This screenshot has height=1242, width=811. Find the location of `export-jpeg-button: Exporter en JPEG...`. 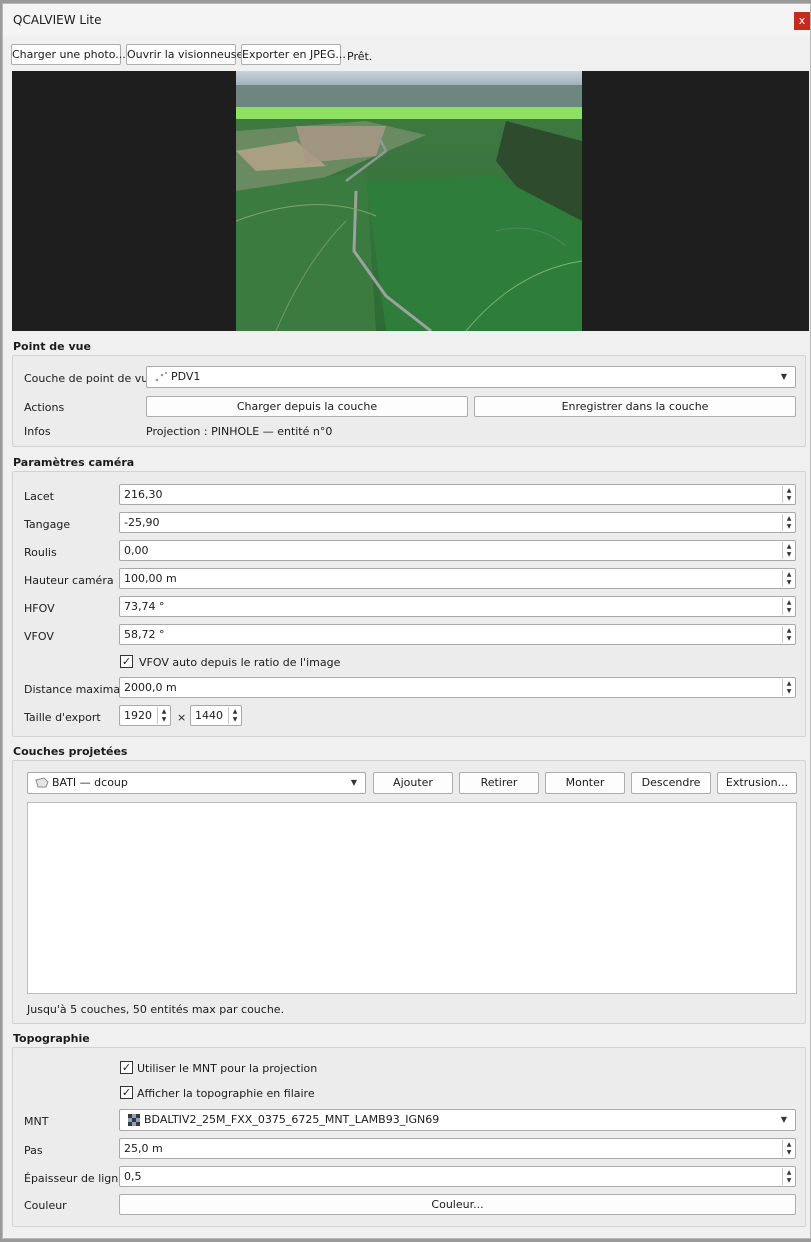

export-jpeg-button: Exporter en JPEG... is located at coordinates (293, 54).